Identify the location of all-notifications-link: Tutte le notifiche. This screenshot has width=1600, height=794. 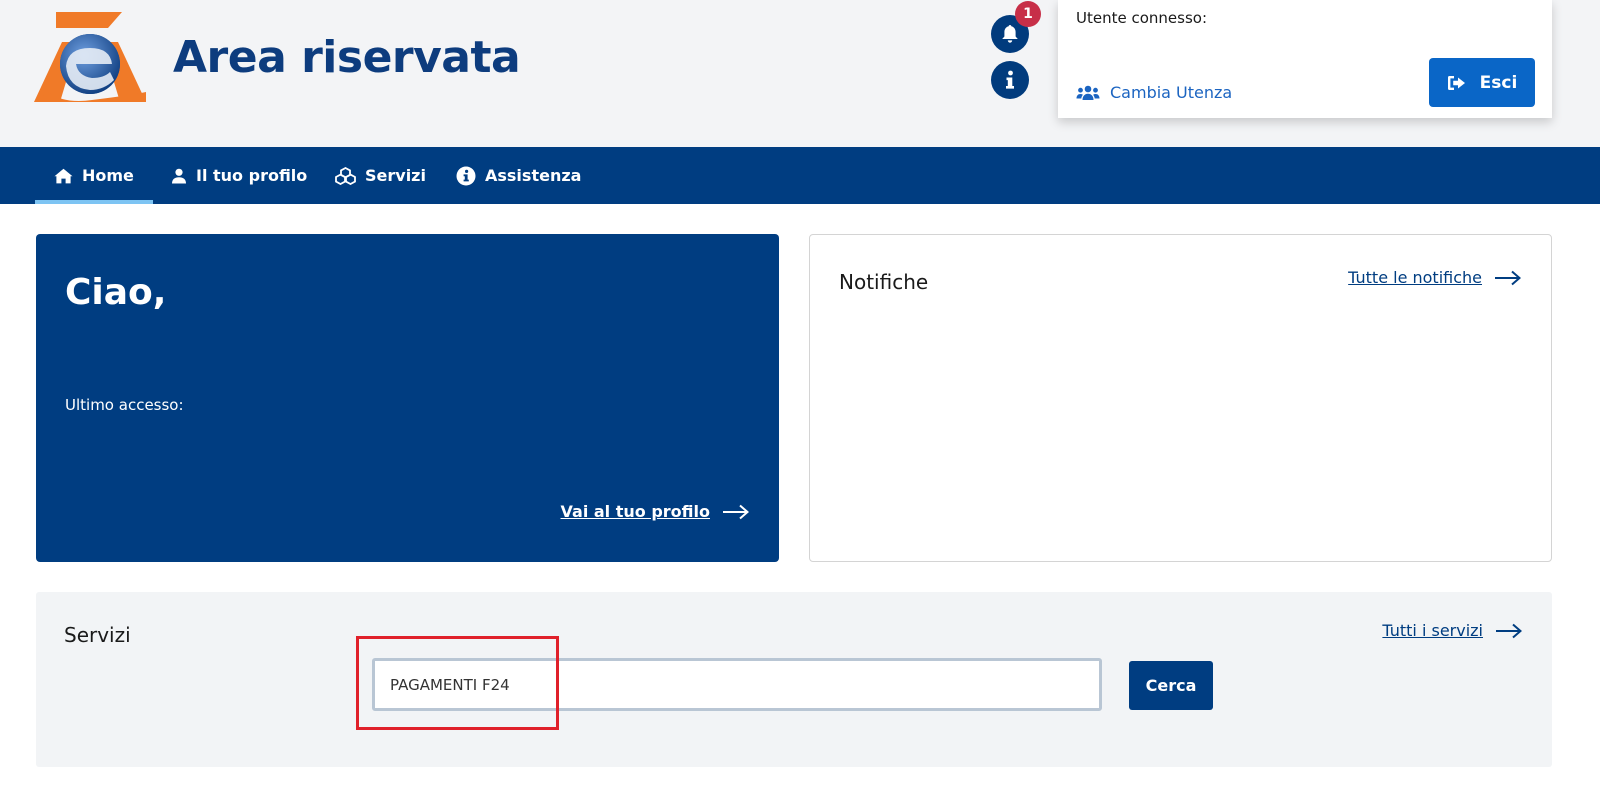
(1434, 277).